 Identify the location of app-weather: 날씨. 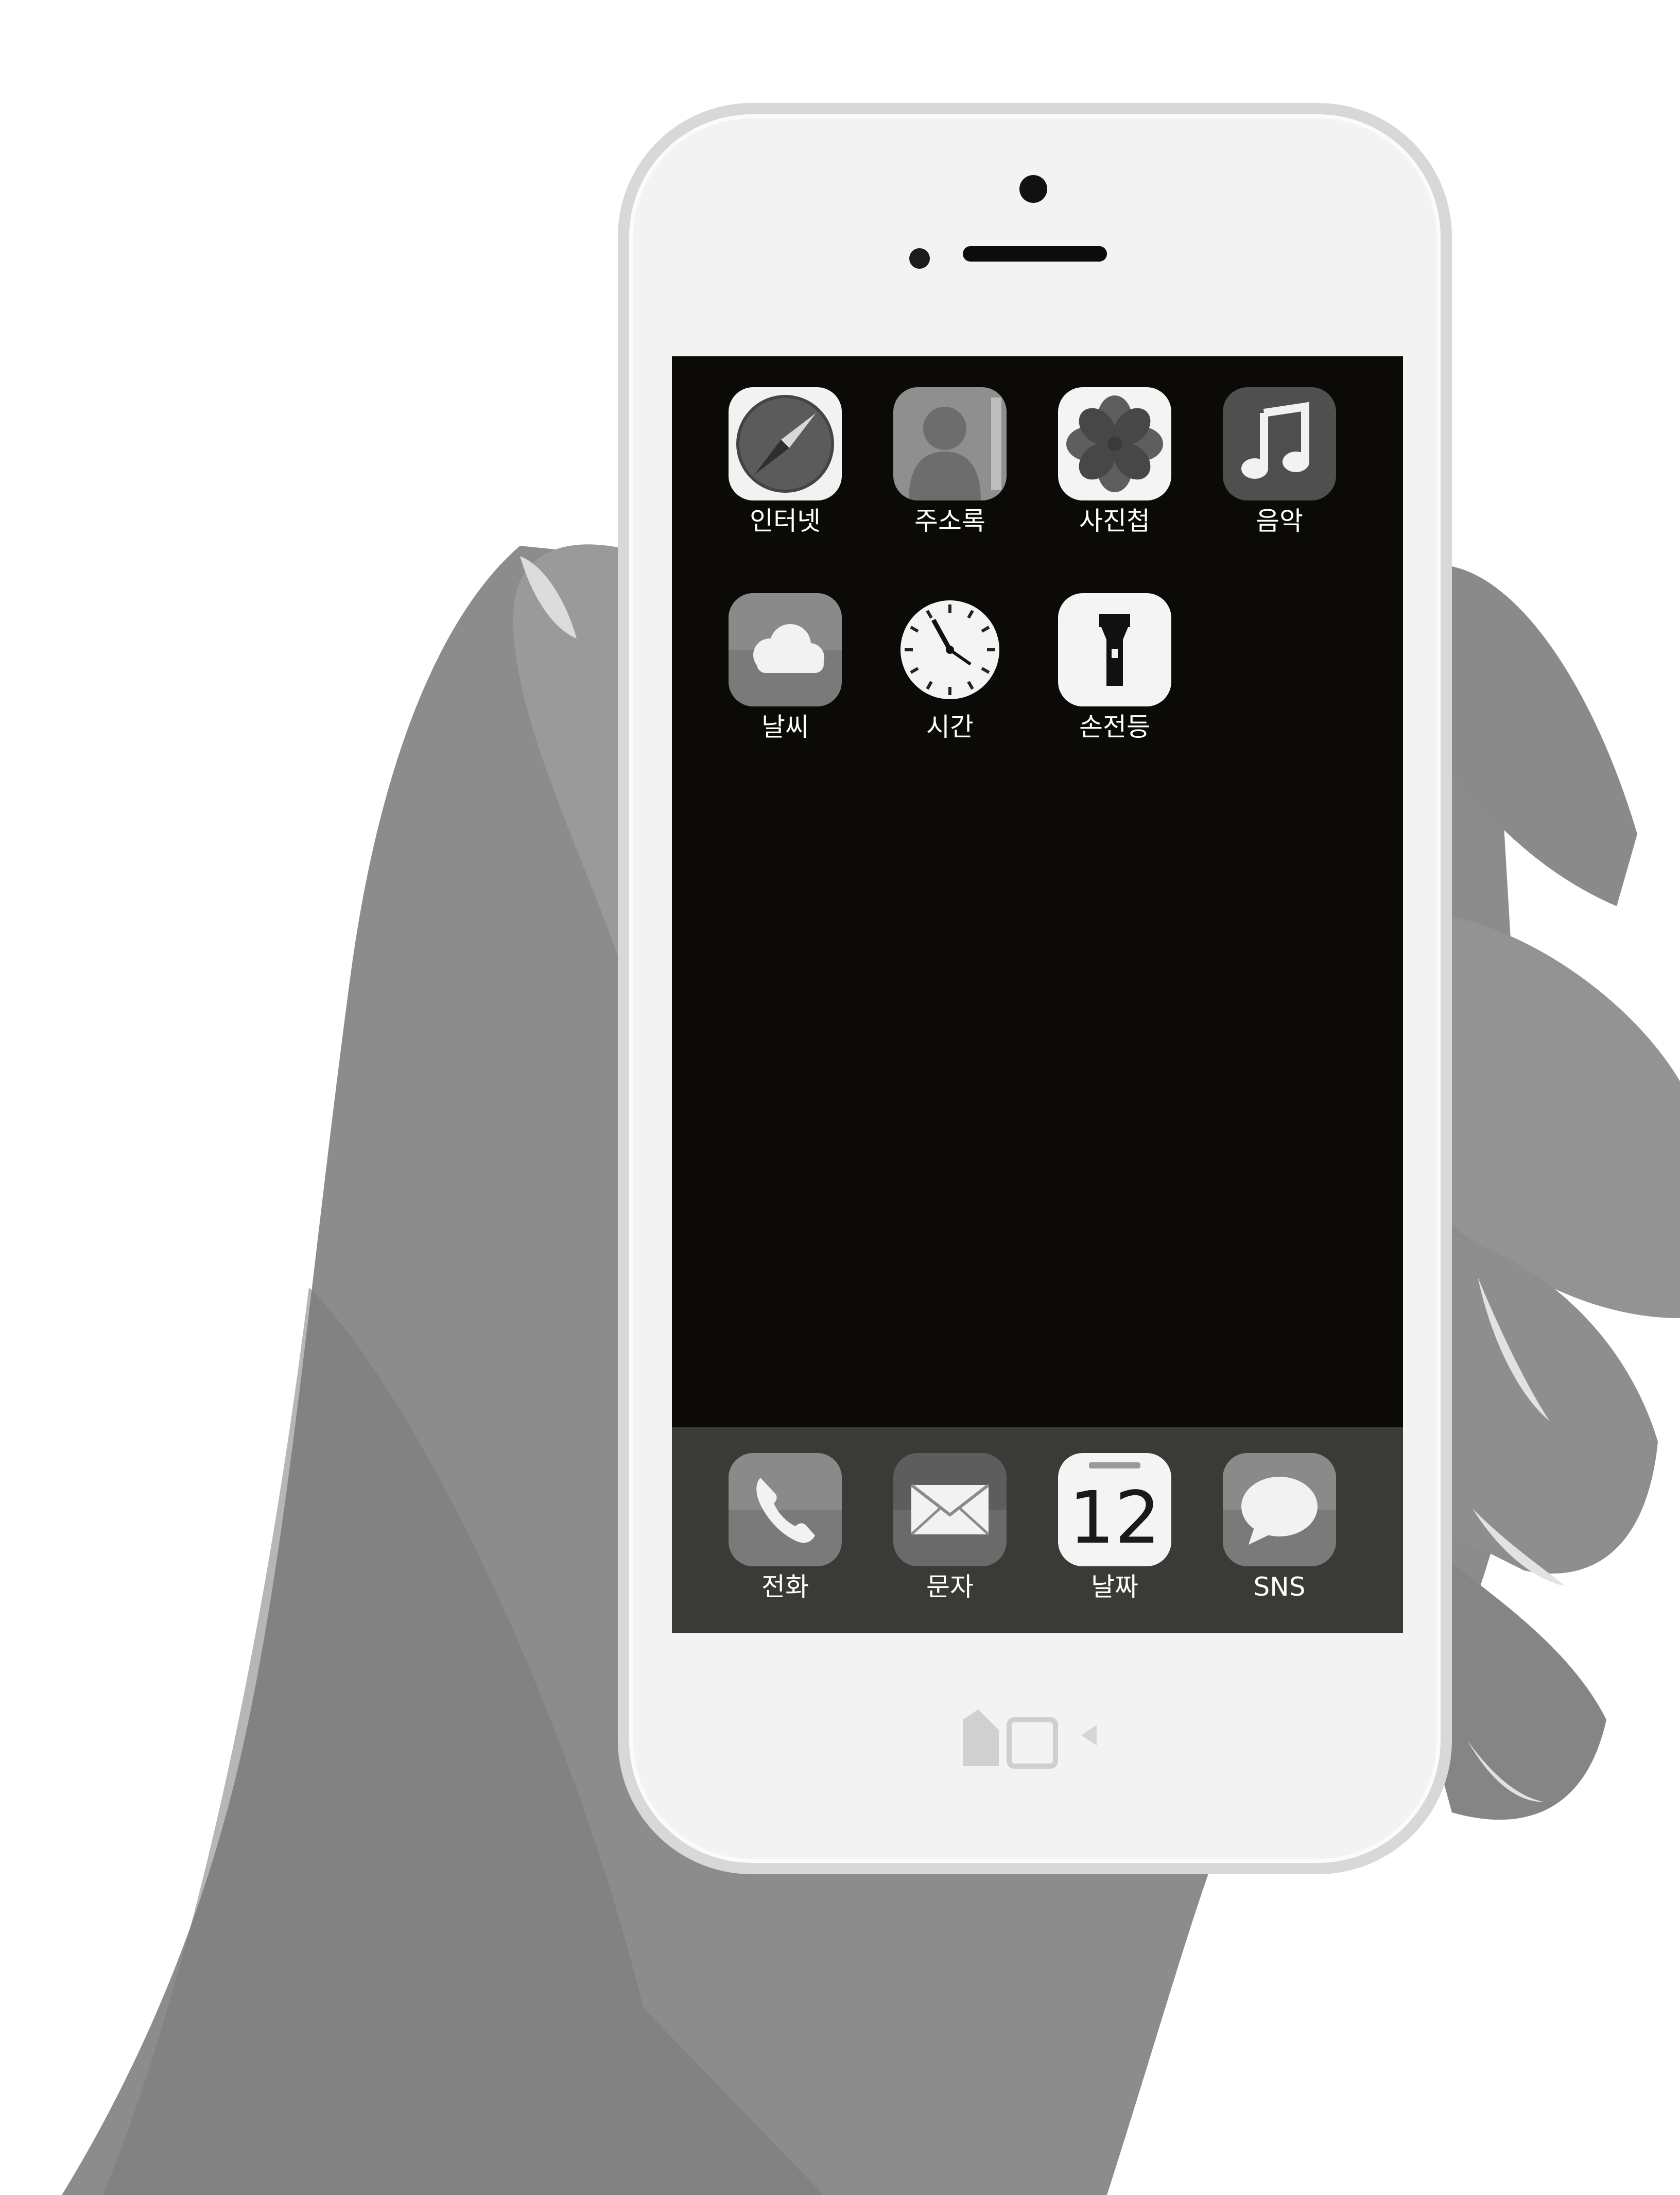
(785, 667).